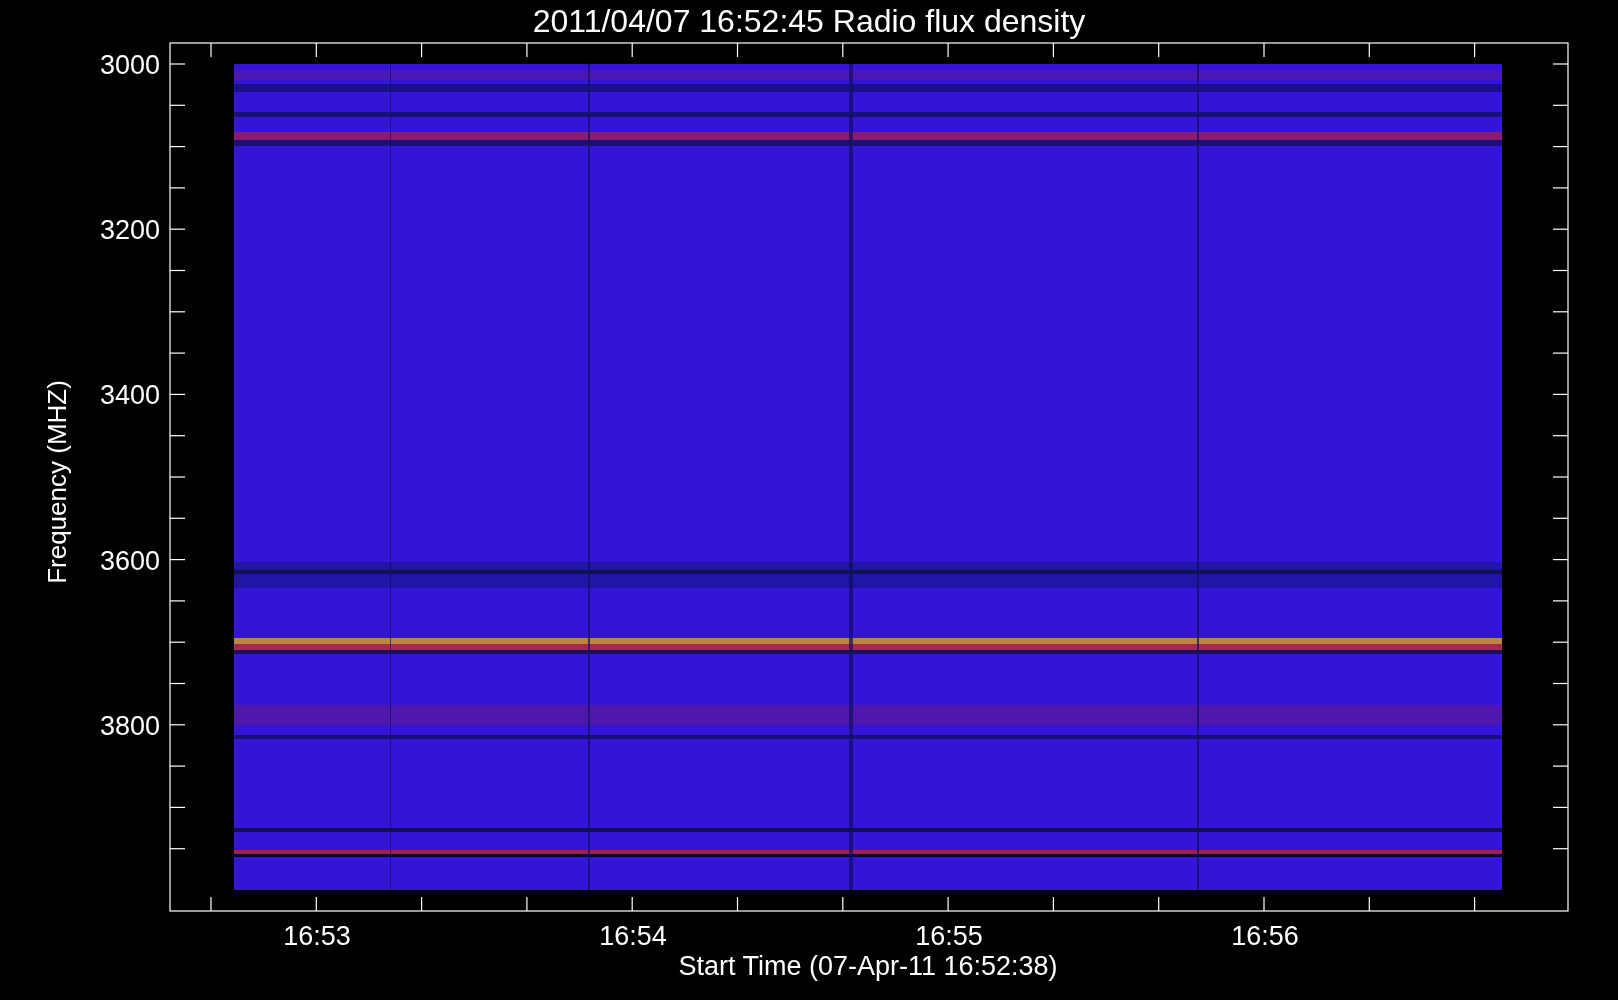 This screenshot has width=1618, height=1000. Describe the element at coordinates (129, 725) in the screenshot. I see `y-tick-label: 3800` at that location.